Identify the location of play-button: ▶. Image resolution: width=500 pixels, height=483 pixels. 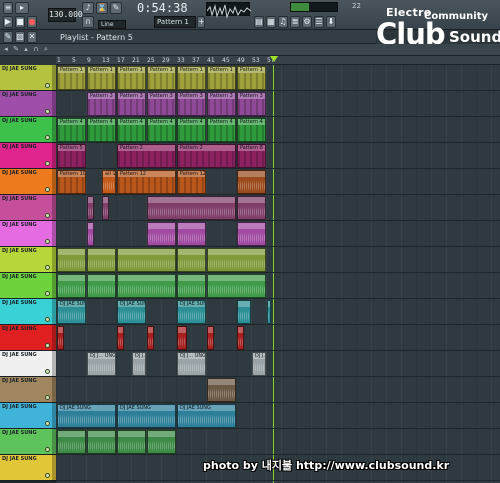
(8, 22).